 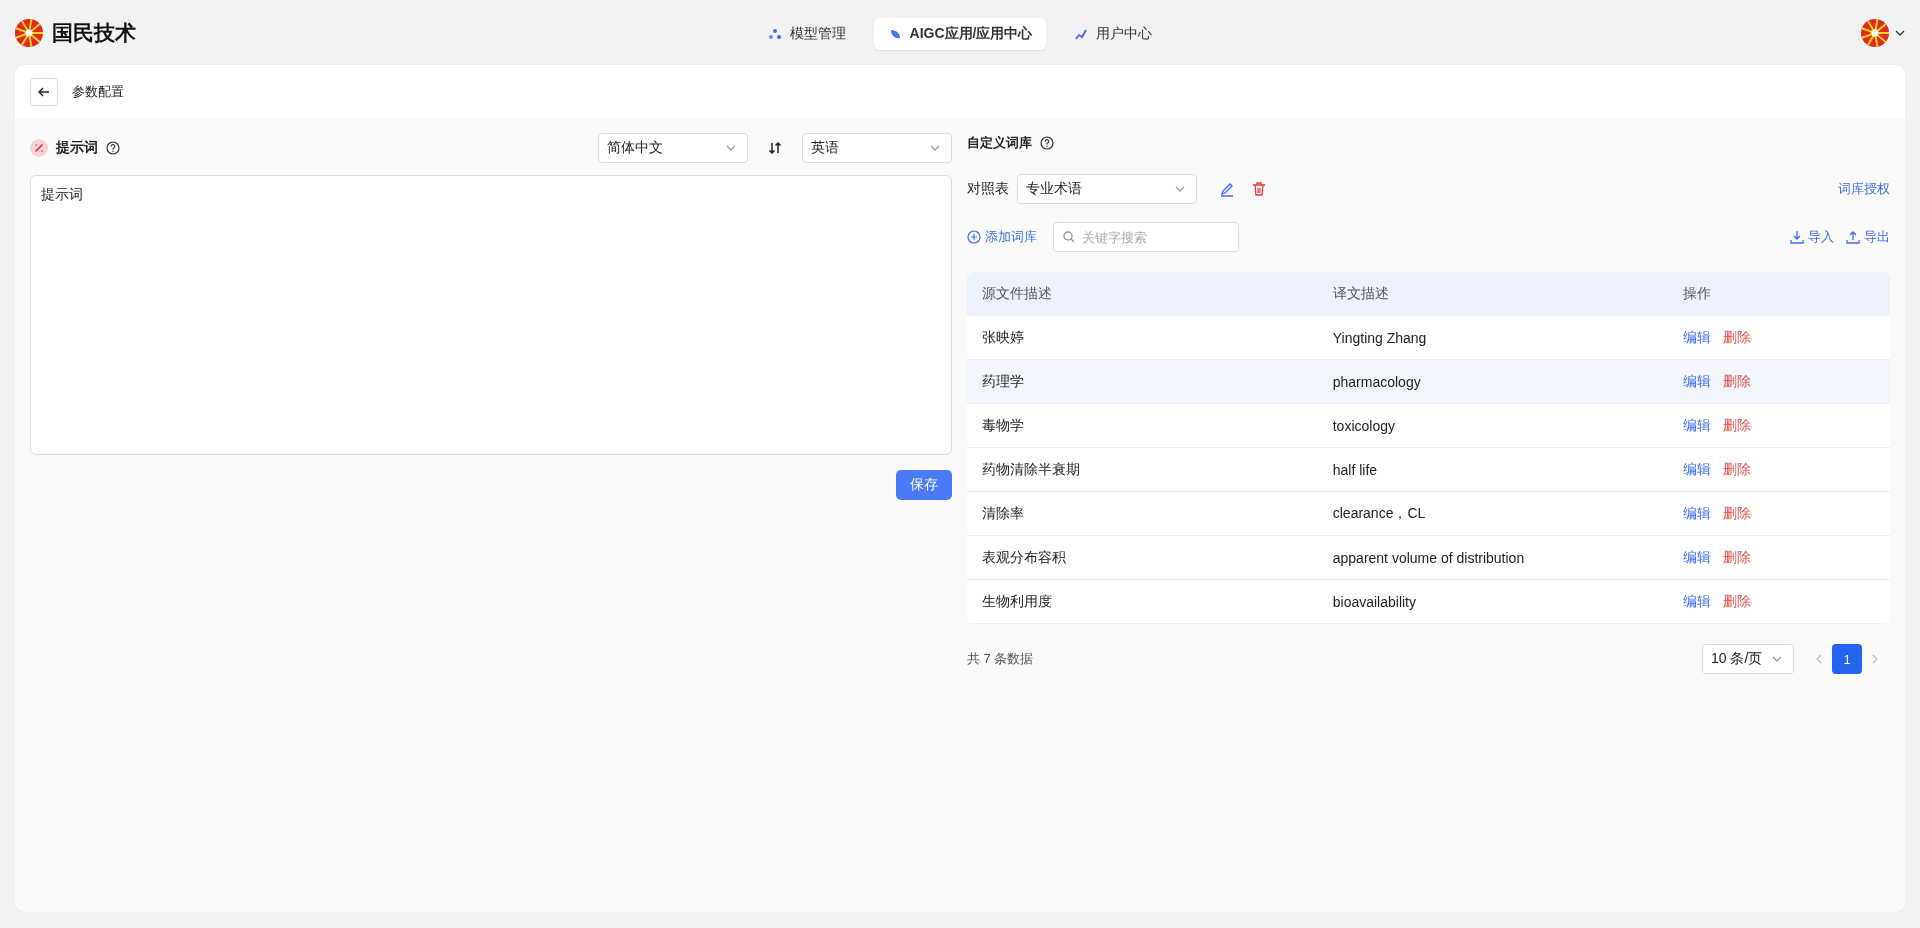 What do you see at coordinates (1146, 237) in the screenshot?
I see `search-field: 关键字搜索` at bounding box center [1146, 237].